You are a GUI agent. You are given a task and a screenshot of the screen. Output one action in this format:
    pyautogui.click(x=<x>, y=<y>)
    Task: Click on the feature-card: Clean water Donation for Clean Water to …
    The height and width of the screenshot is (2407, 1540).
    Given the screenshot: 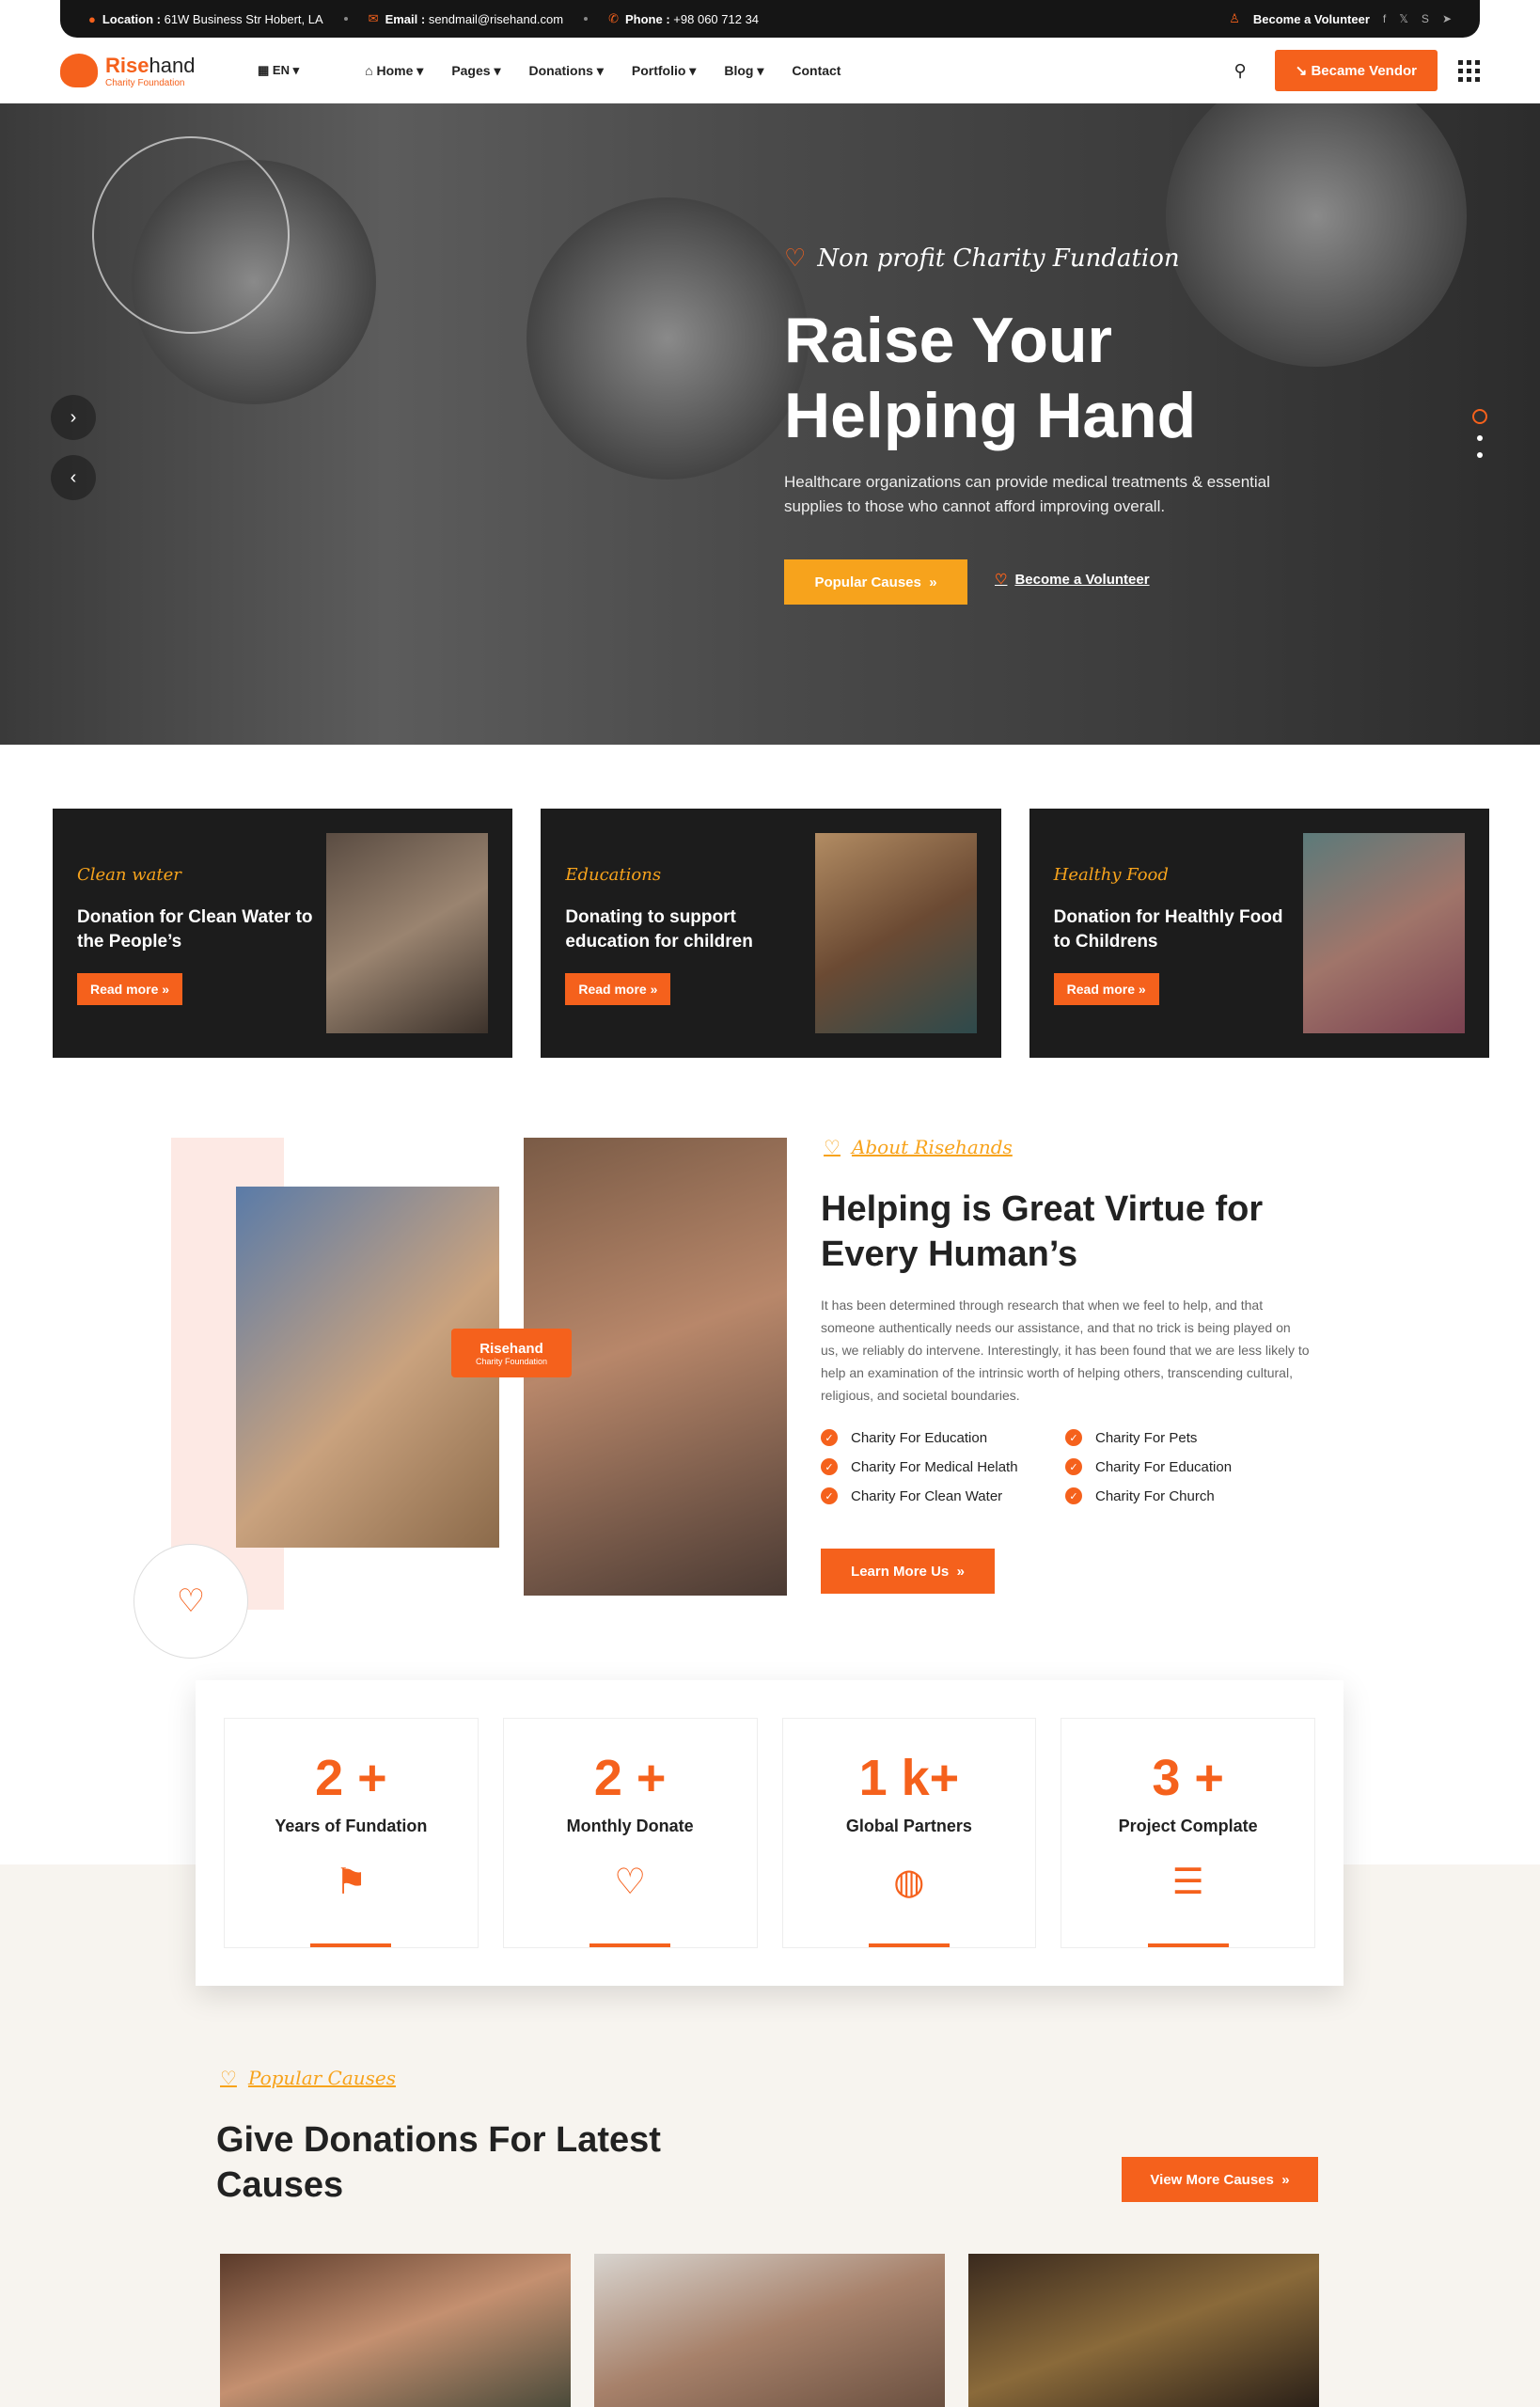 What is the action you would take?
    pyautogui.click(x=283, y=933)
    